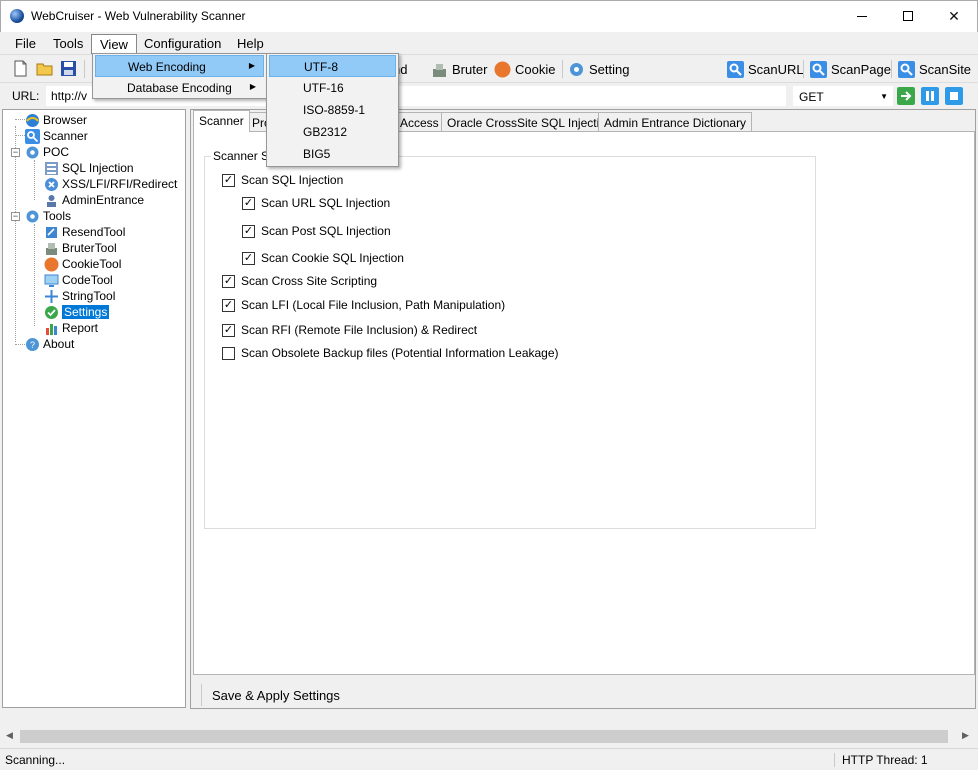  Describe the element at coordinates (524, 69) in the screenshot. I see `cookie-button: Cookie` at that location.